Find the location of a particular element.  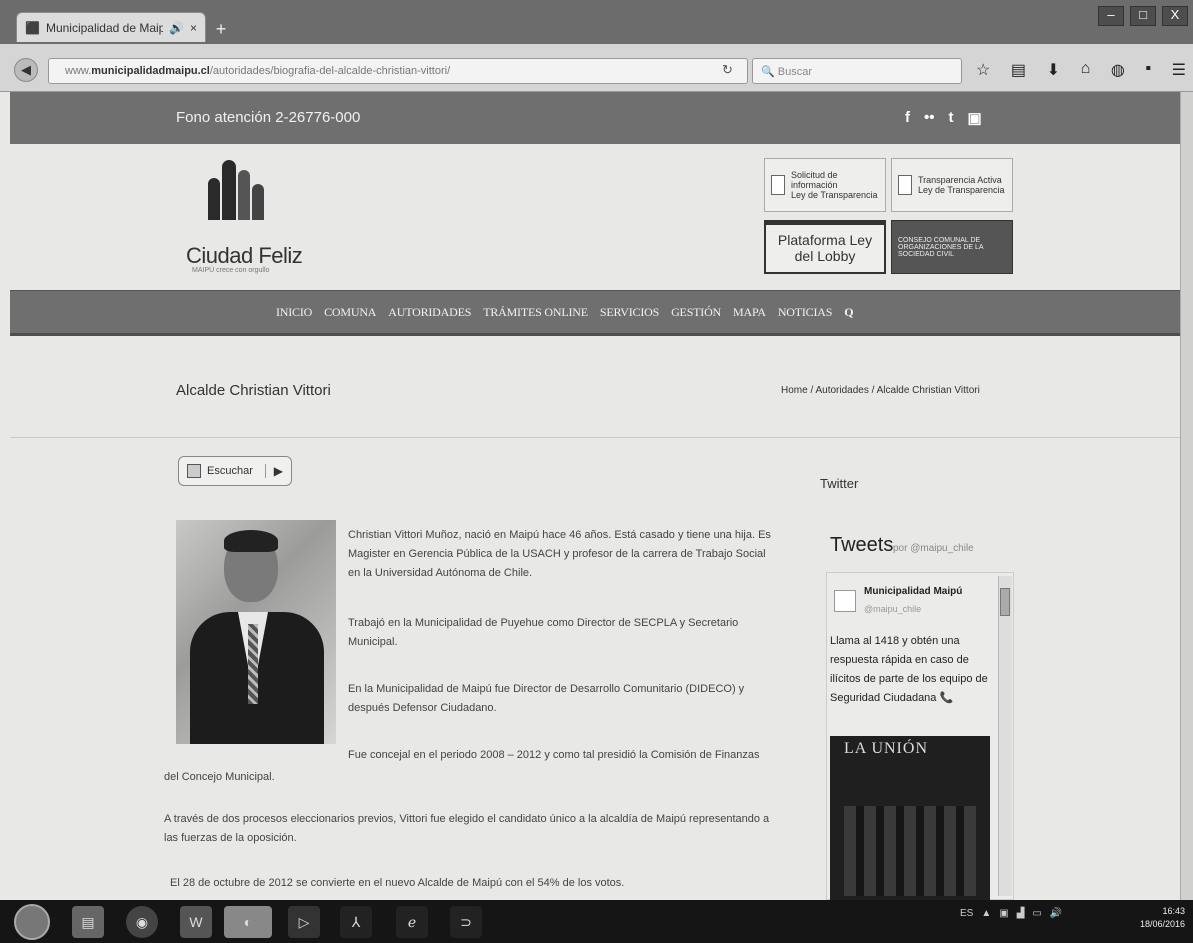

back-button: ◀ is located at coordinates (26, 70).